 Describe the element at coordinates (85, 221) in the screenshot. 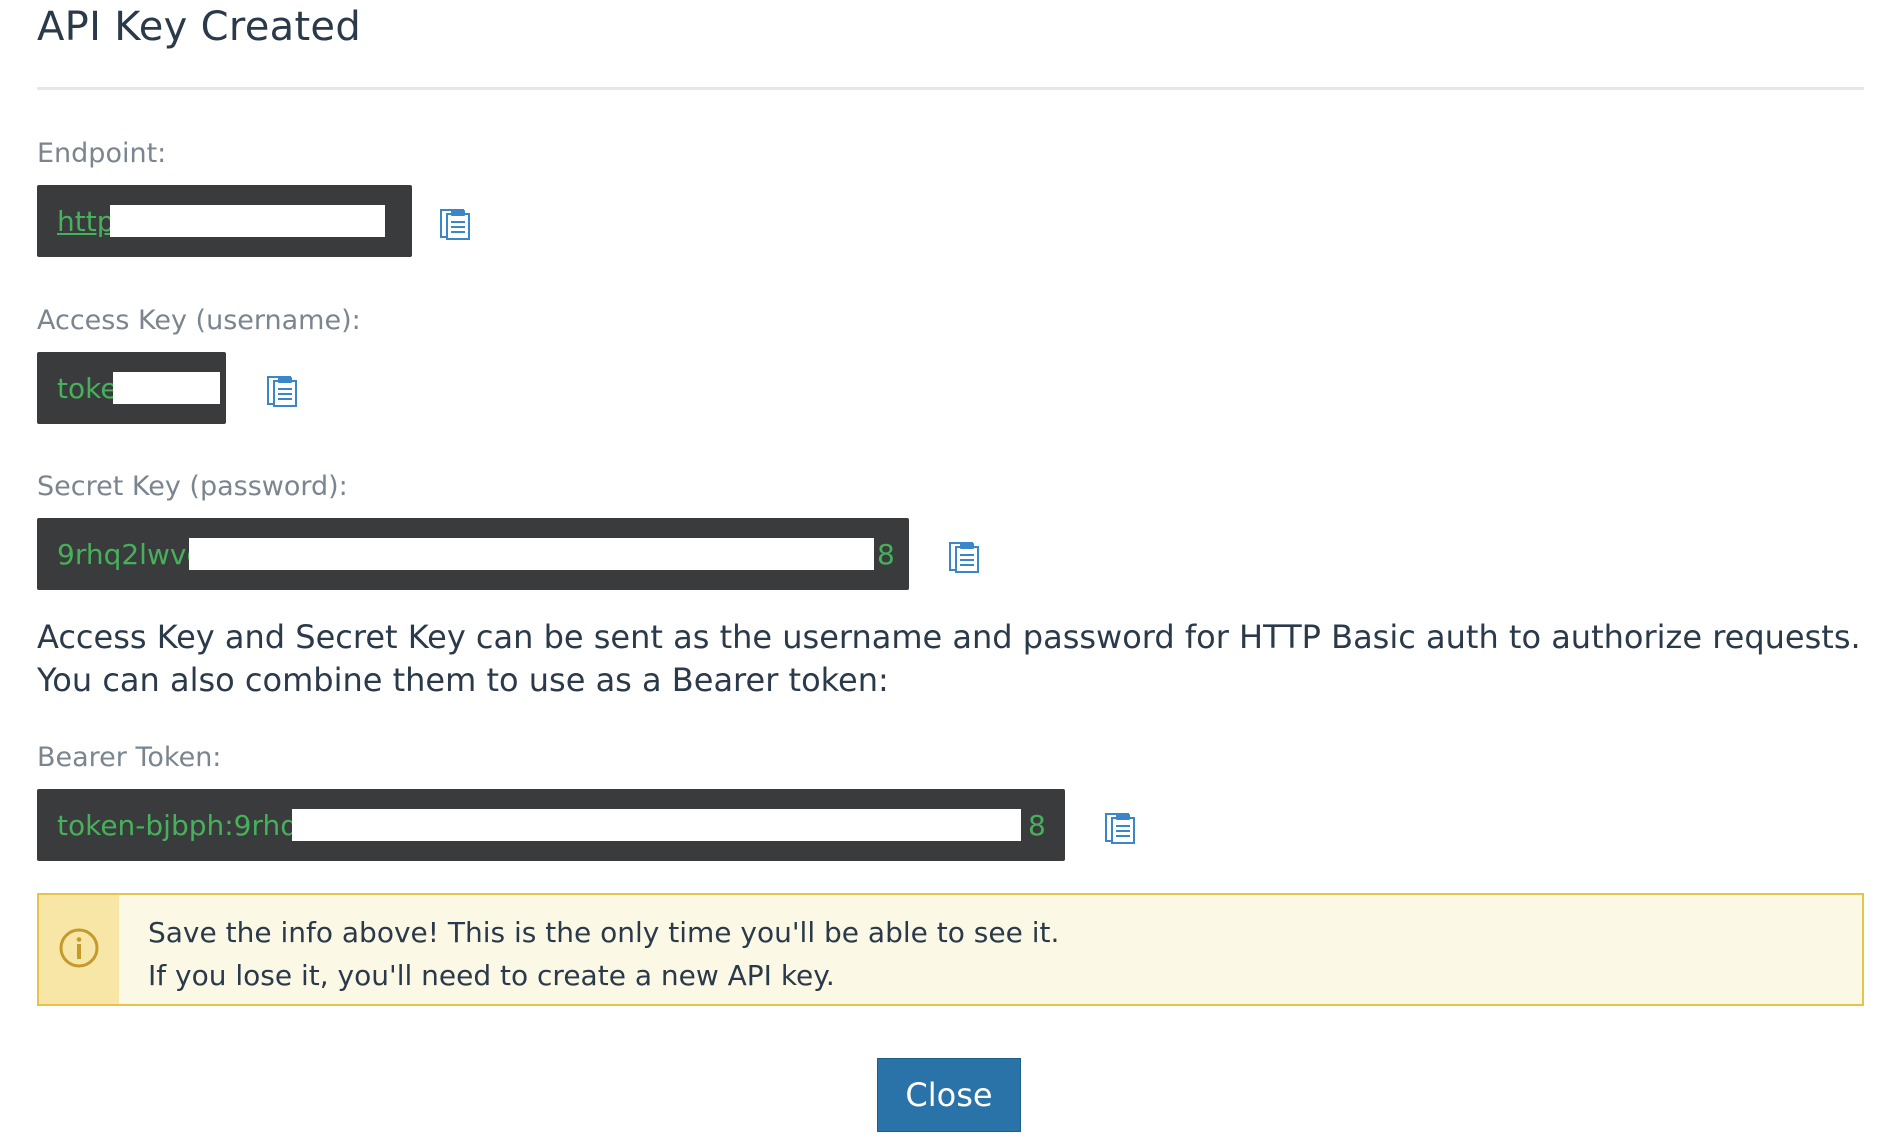

I see `endpoint-link: http` at that location.